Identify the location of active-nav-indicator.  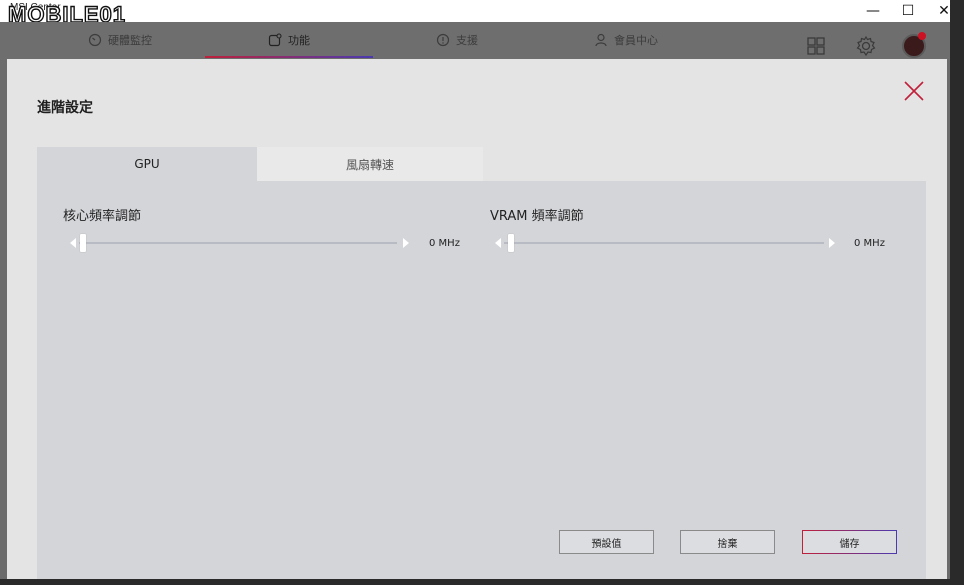
(289, 57).